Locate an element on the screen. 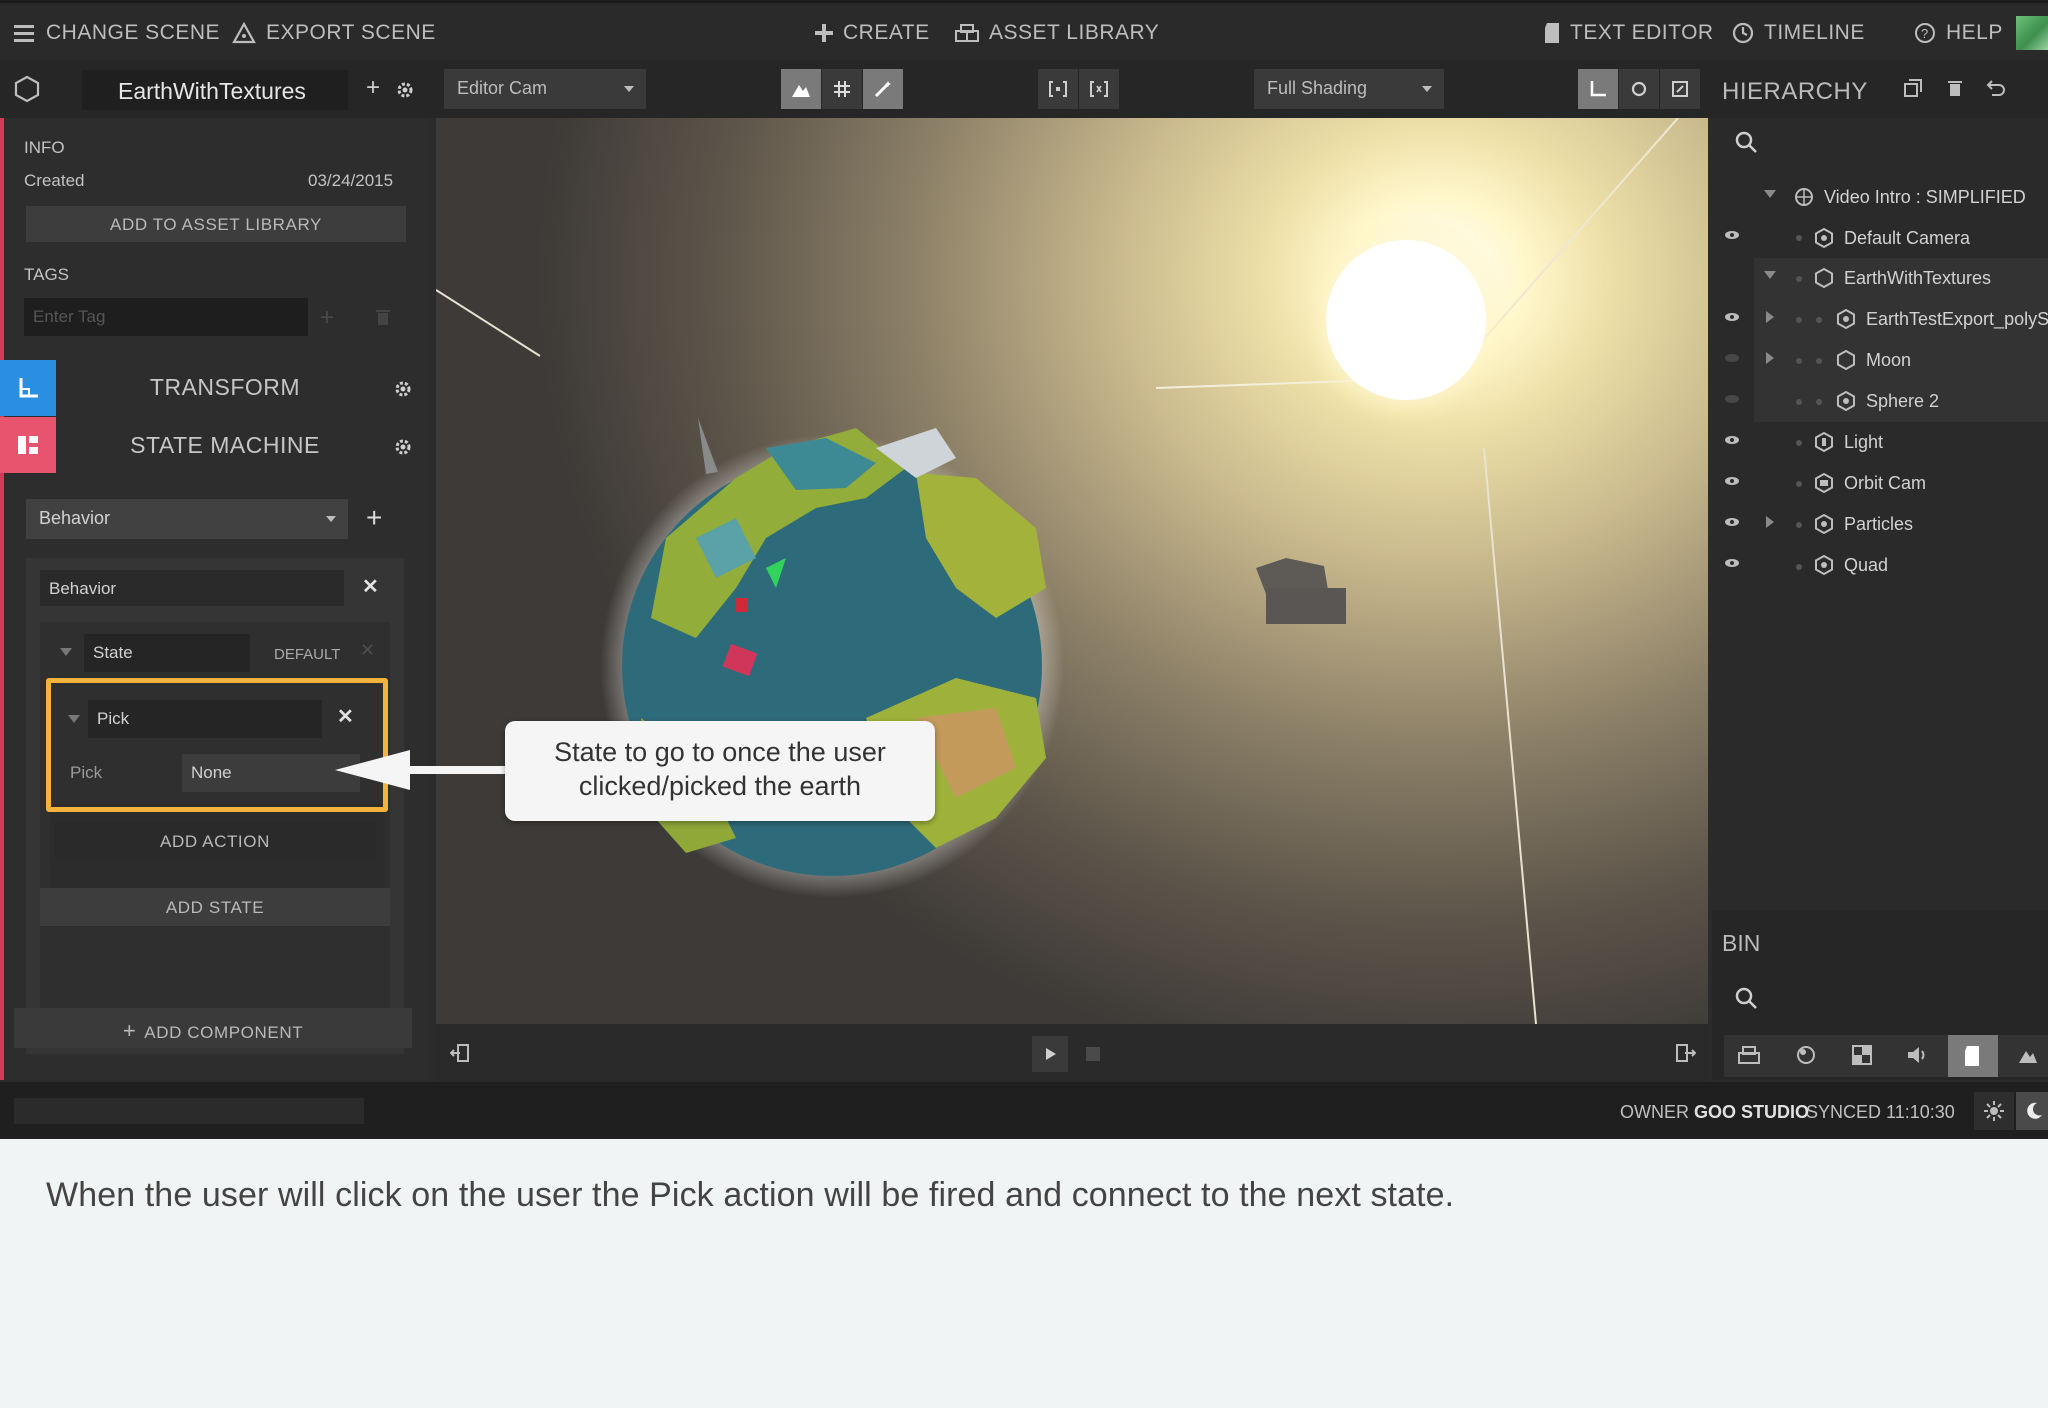 This screenshot has width=2048, height=1408. hierarchy-item-scene-root: Video Intro : SIMPLIFIED is located at coordinates (1910, 197).